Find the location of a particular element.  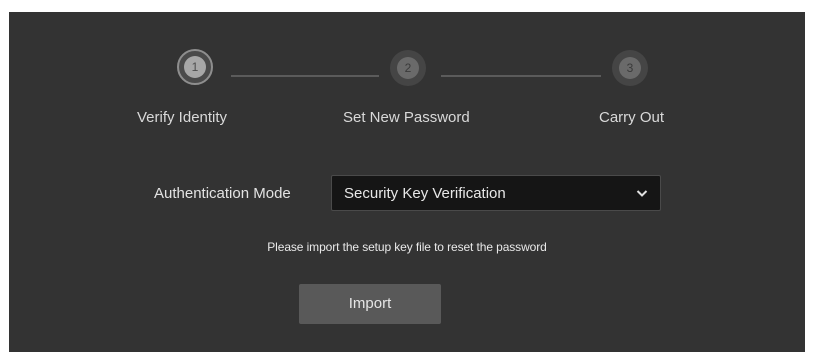

step-3-label: Carry Out is located at coordinates (632, 117).